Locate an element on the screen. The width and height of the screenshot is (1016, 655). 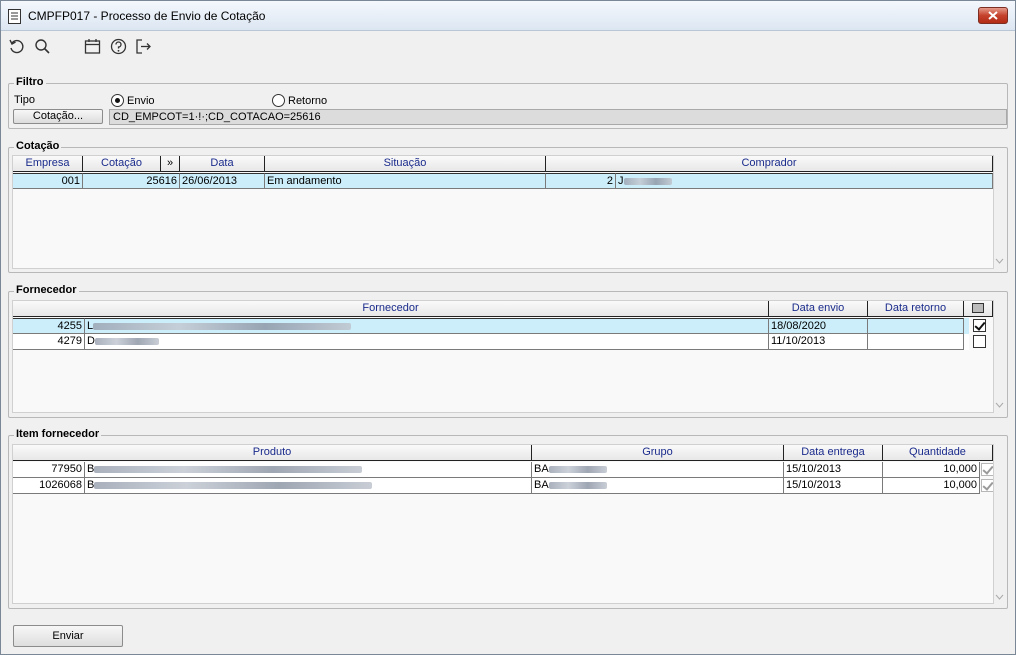
col-produto: Produto is located at coordinates (272, 453).